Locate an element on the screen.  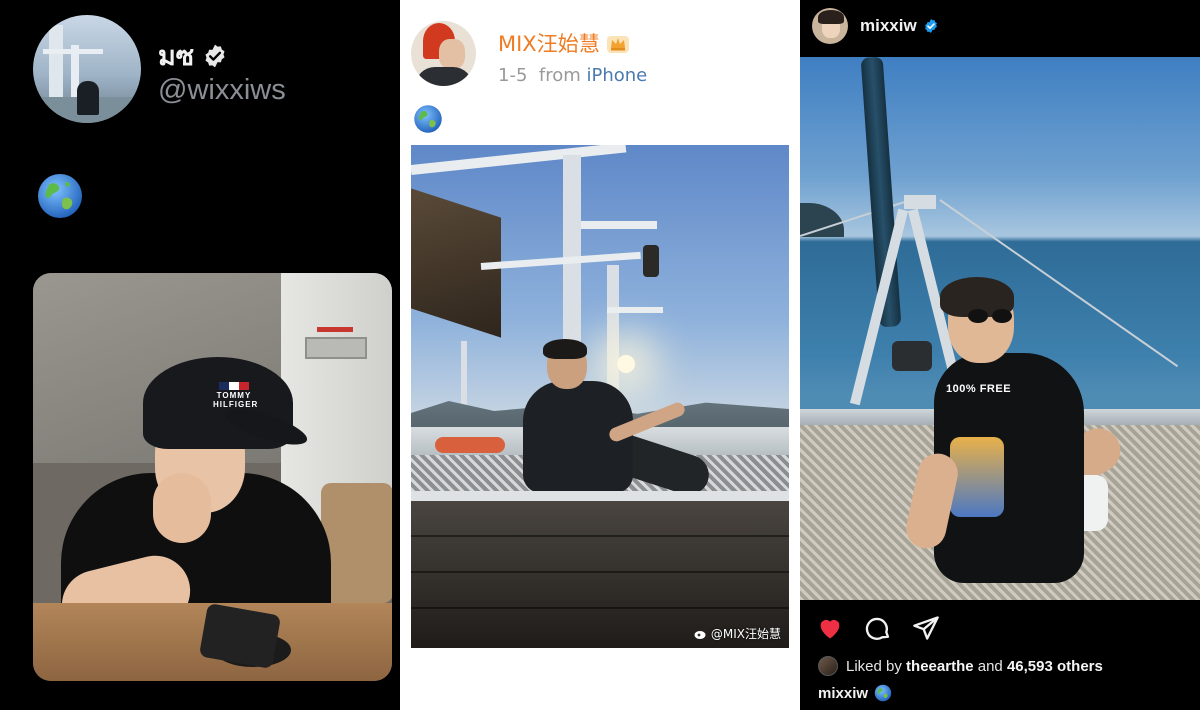
post-actions is located at coordinates (878, 628).